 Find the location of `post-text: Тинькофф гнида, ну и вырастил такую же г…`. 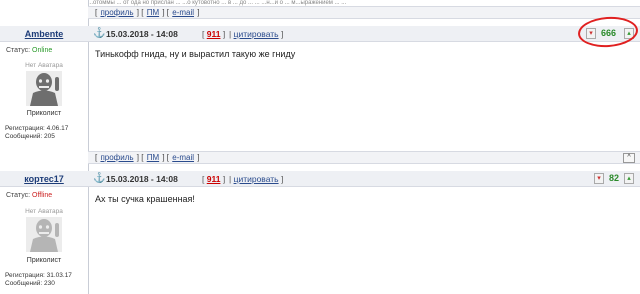

post-text: Тинькофф гнида, ну и вырастил такую же г… is located at coordinates (195, 54).